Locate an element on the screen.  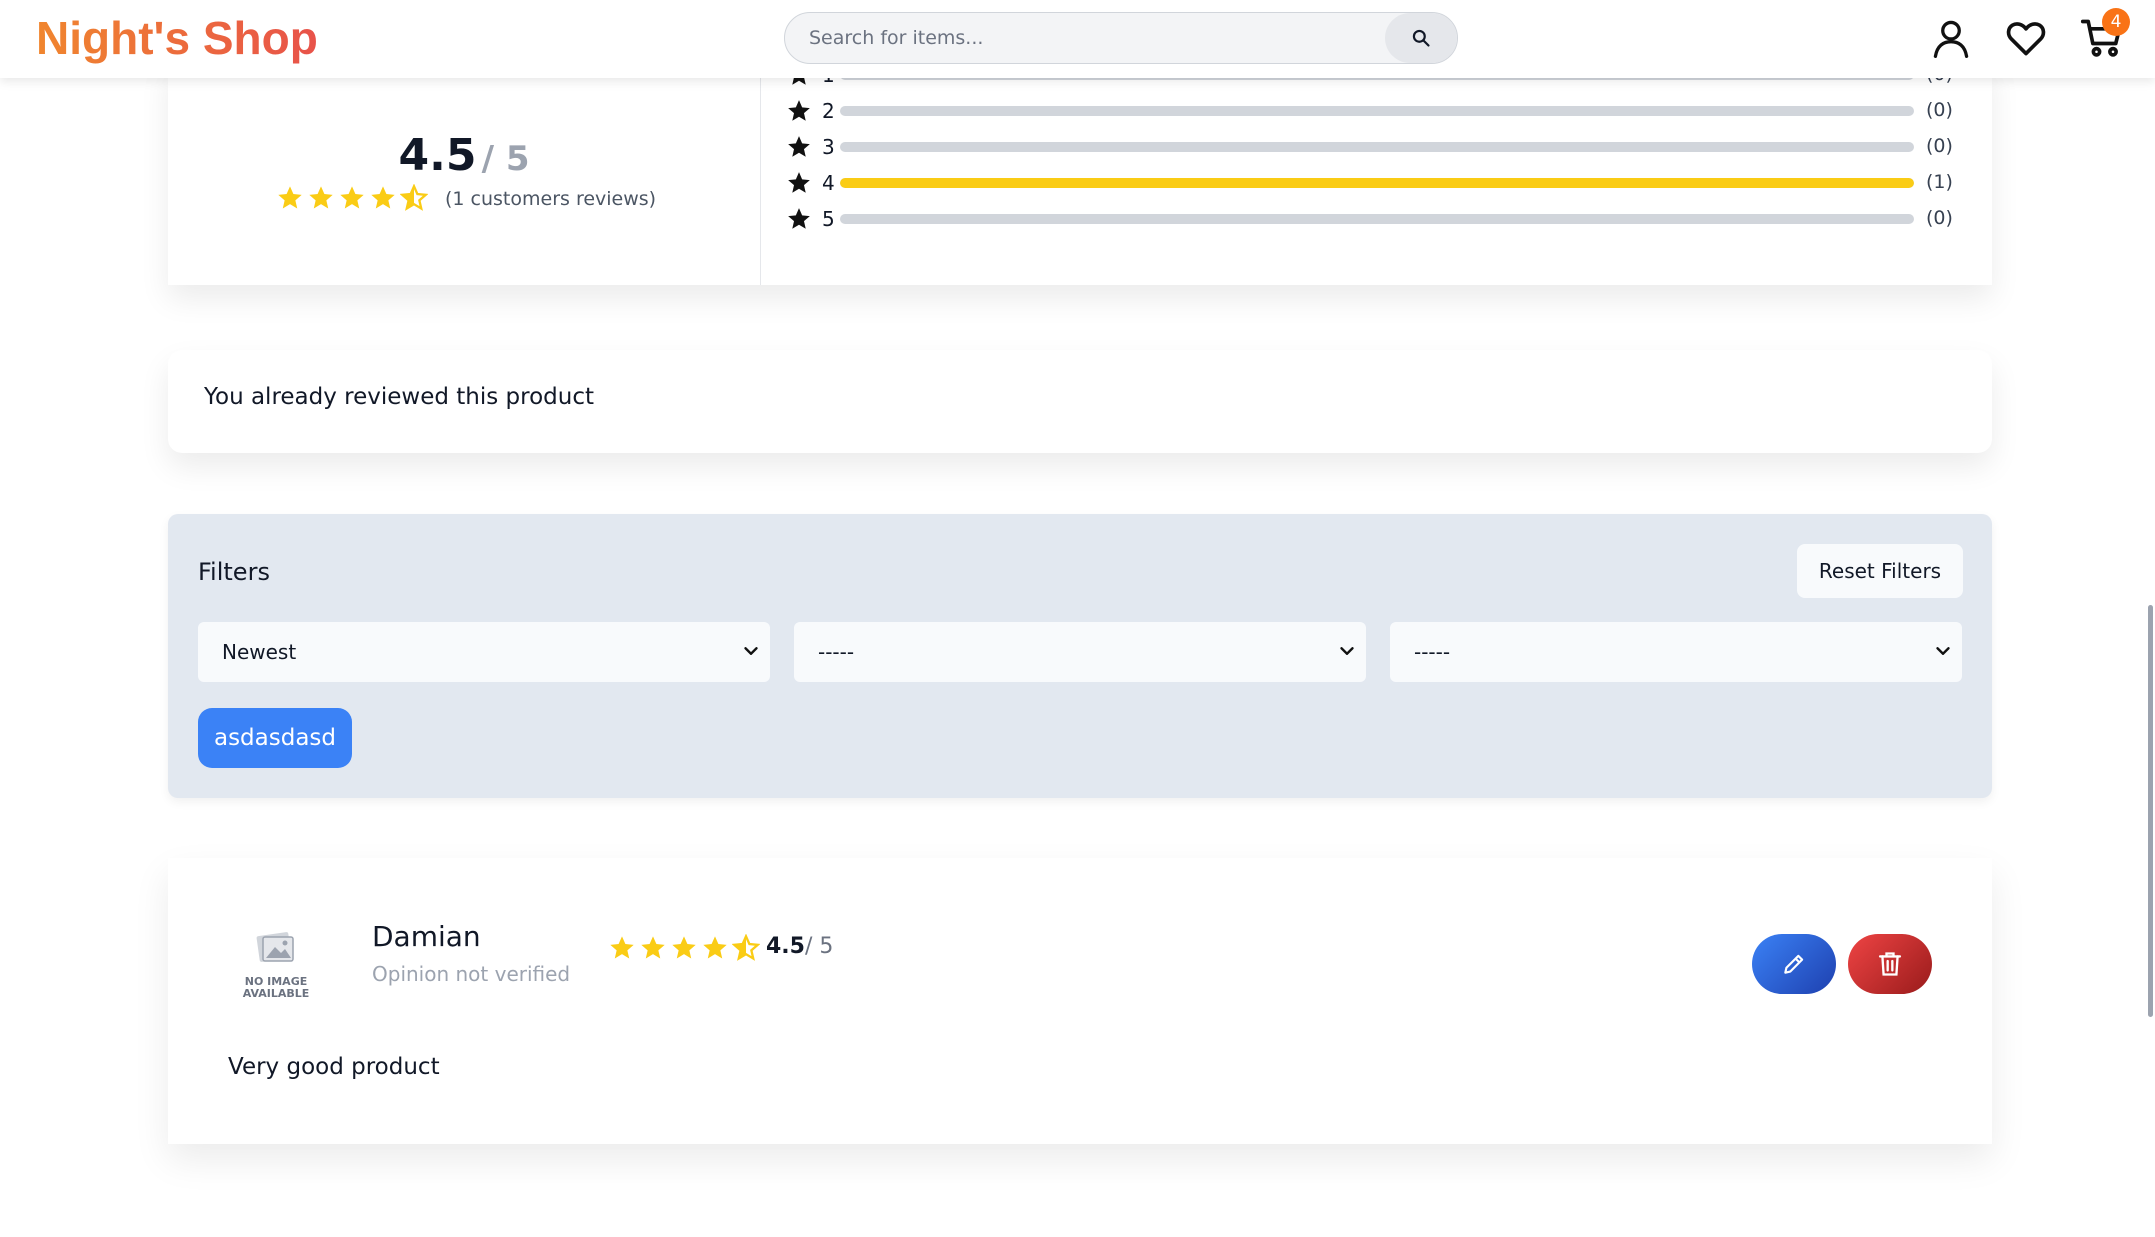
review-text: Very good product is located at coordinates (334, 1067).